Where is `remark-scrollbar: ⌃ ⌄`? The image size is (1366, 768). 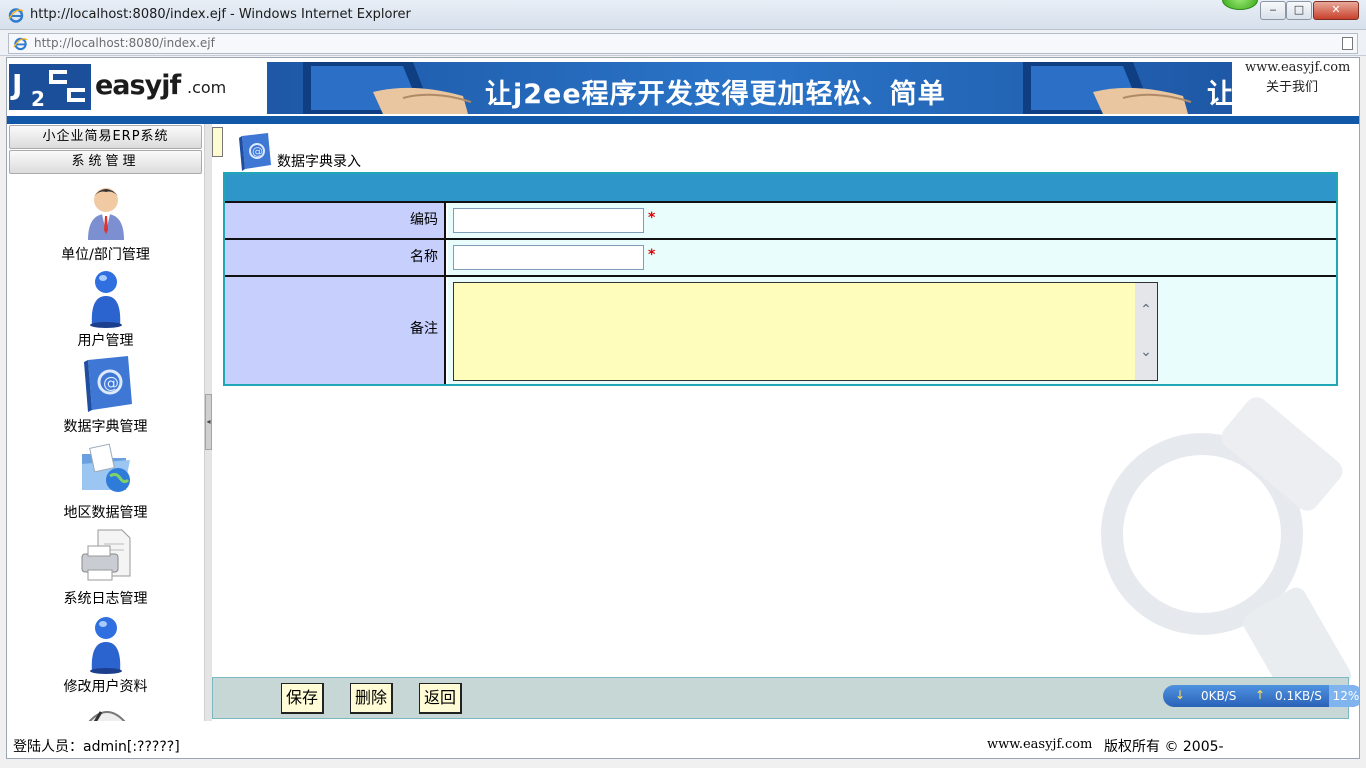
remark-scrollbar: ⌃ ⌄ is located at coordinates (1146, 331).